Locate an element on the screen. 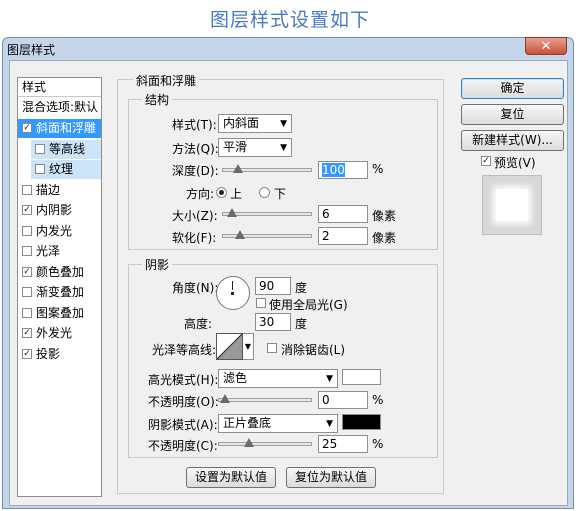 This screenshot has height=511, width=580. shading-title: 阴影 is located at coordinates (157, 264).